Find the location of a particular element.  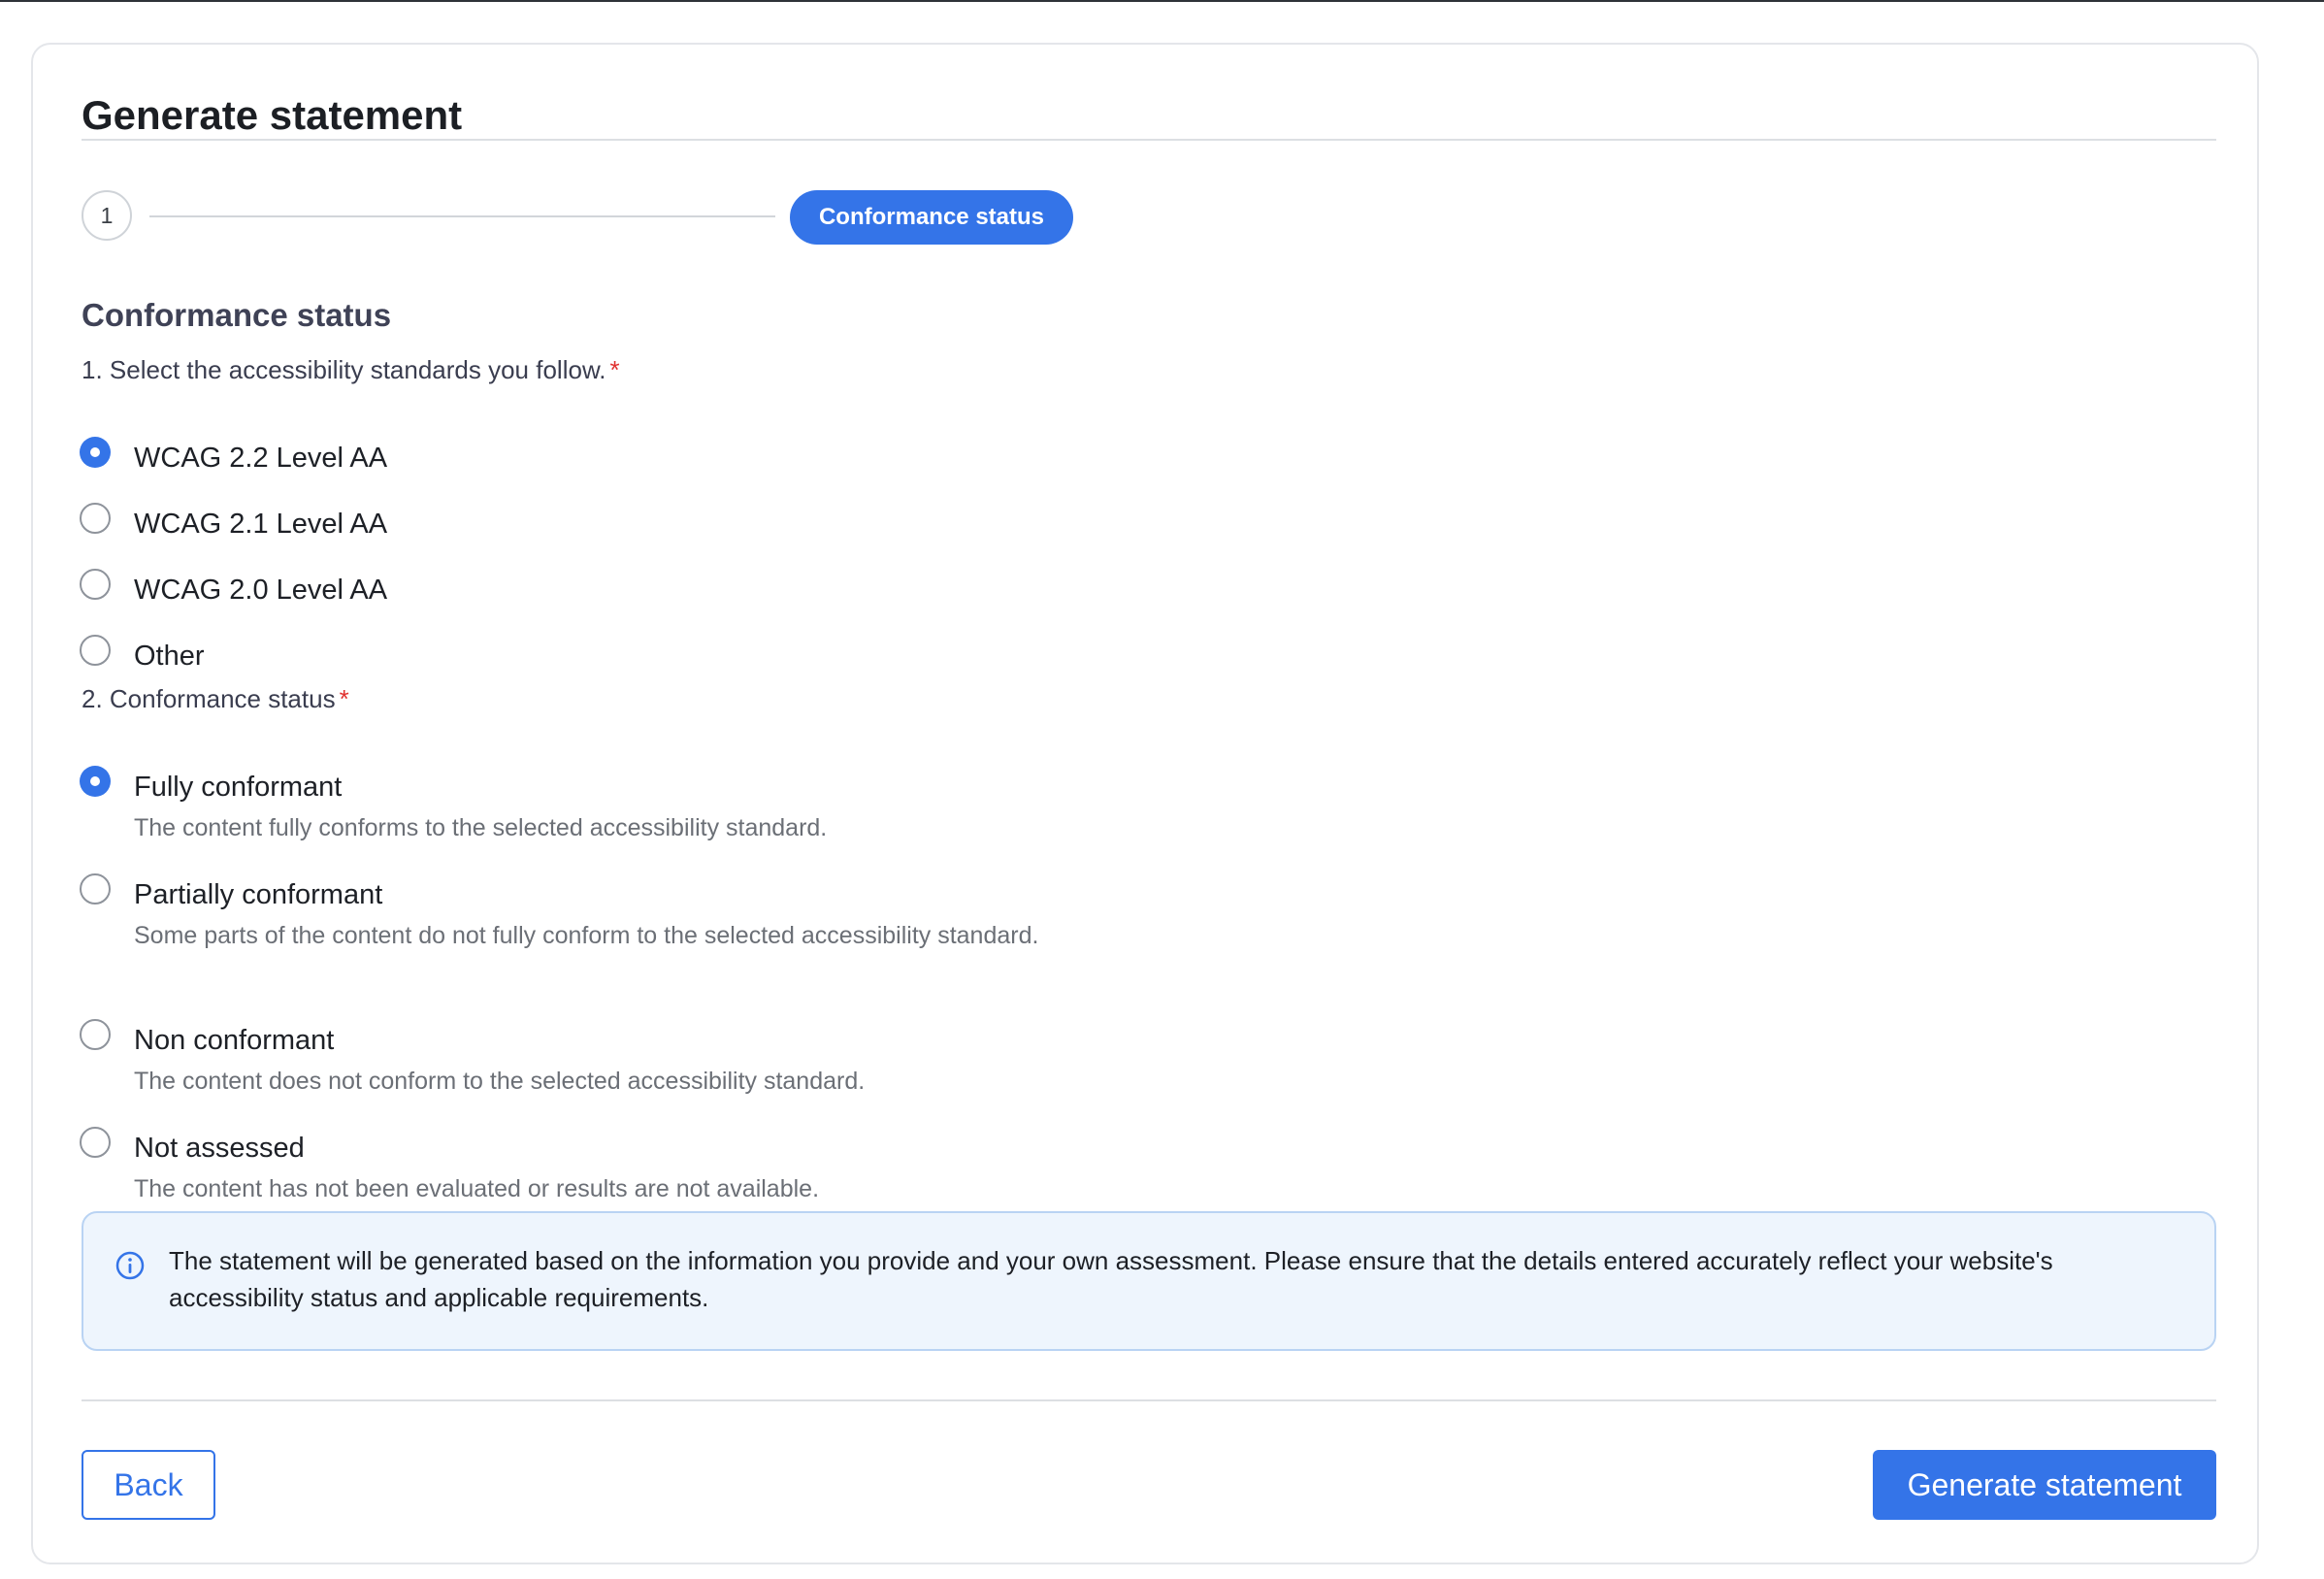

option-label: Partially conformant is located at coordinates (259, 894).